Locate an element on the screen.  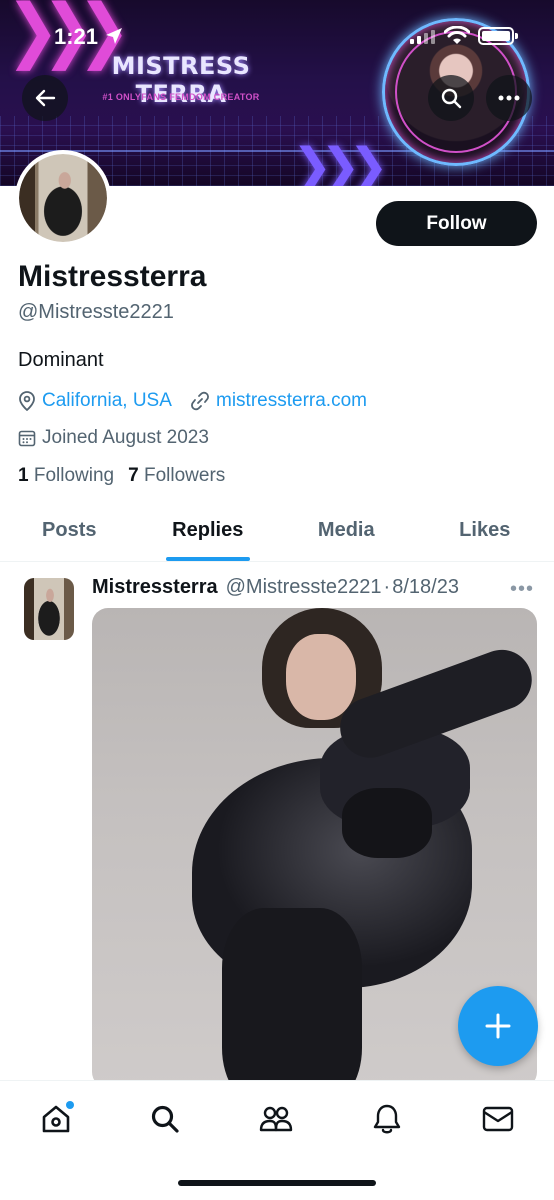
status-time: 1:21 is located at coordinates (76, 36).